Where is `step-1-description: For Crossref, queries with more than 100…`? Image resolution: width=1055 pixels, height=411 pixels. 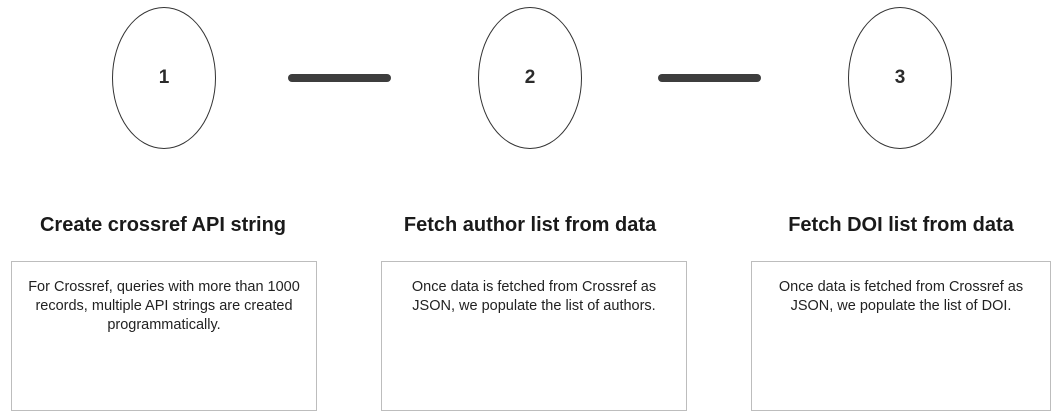
step-1-description: For Crossref, queries with more than 100… is located at coordinates (164, 306).